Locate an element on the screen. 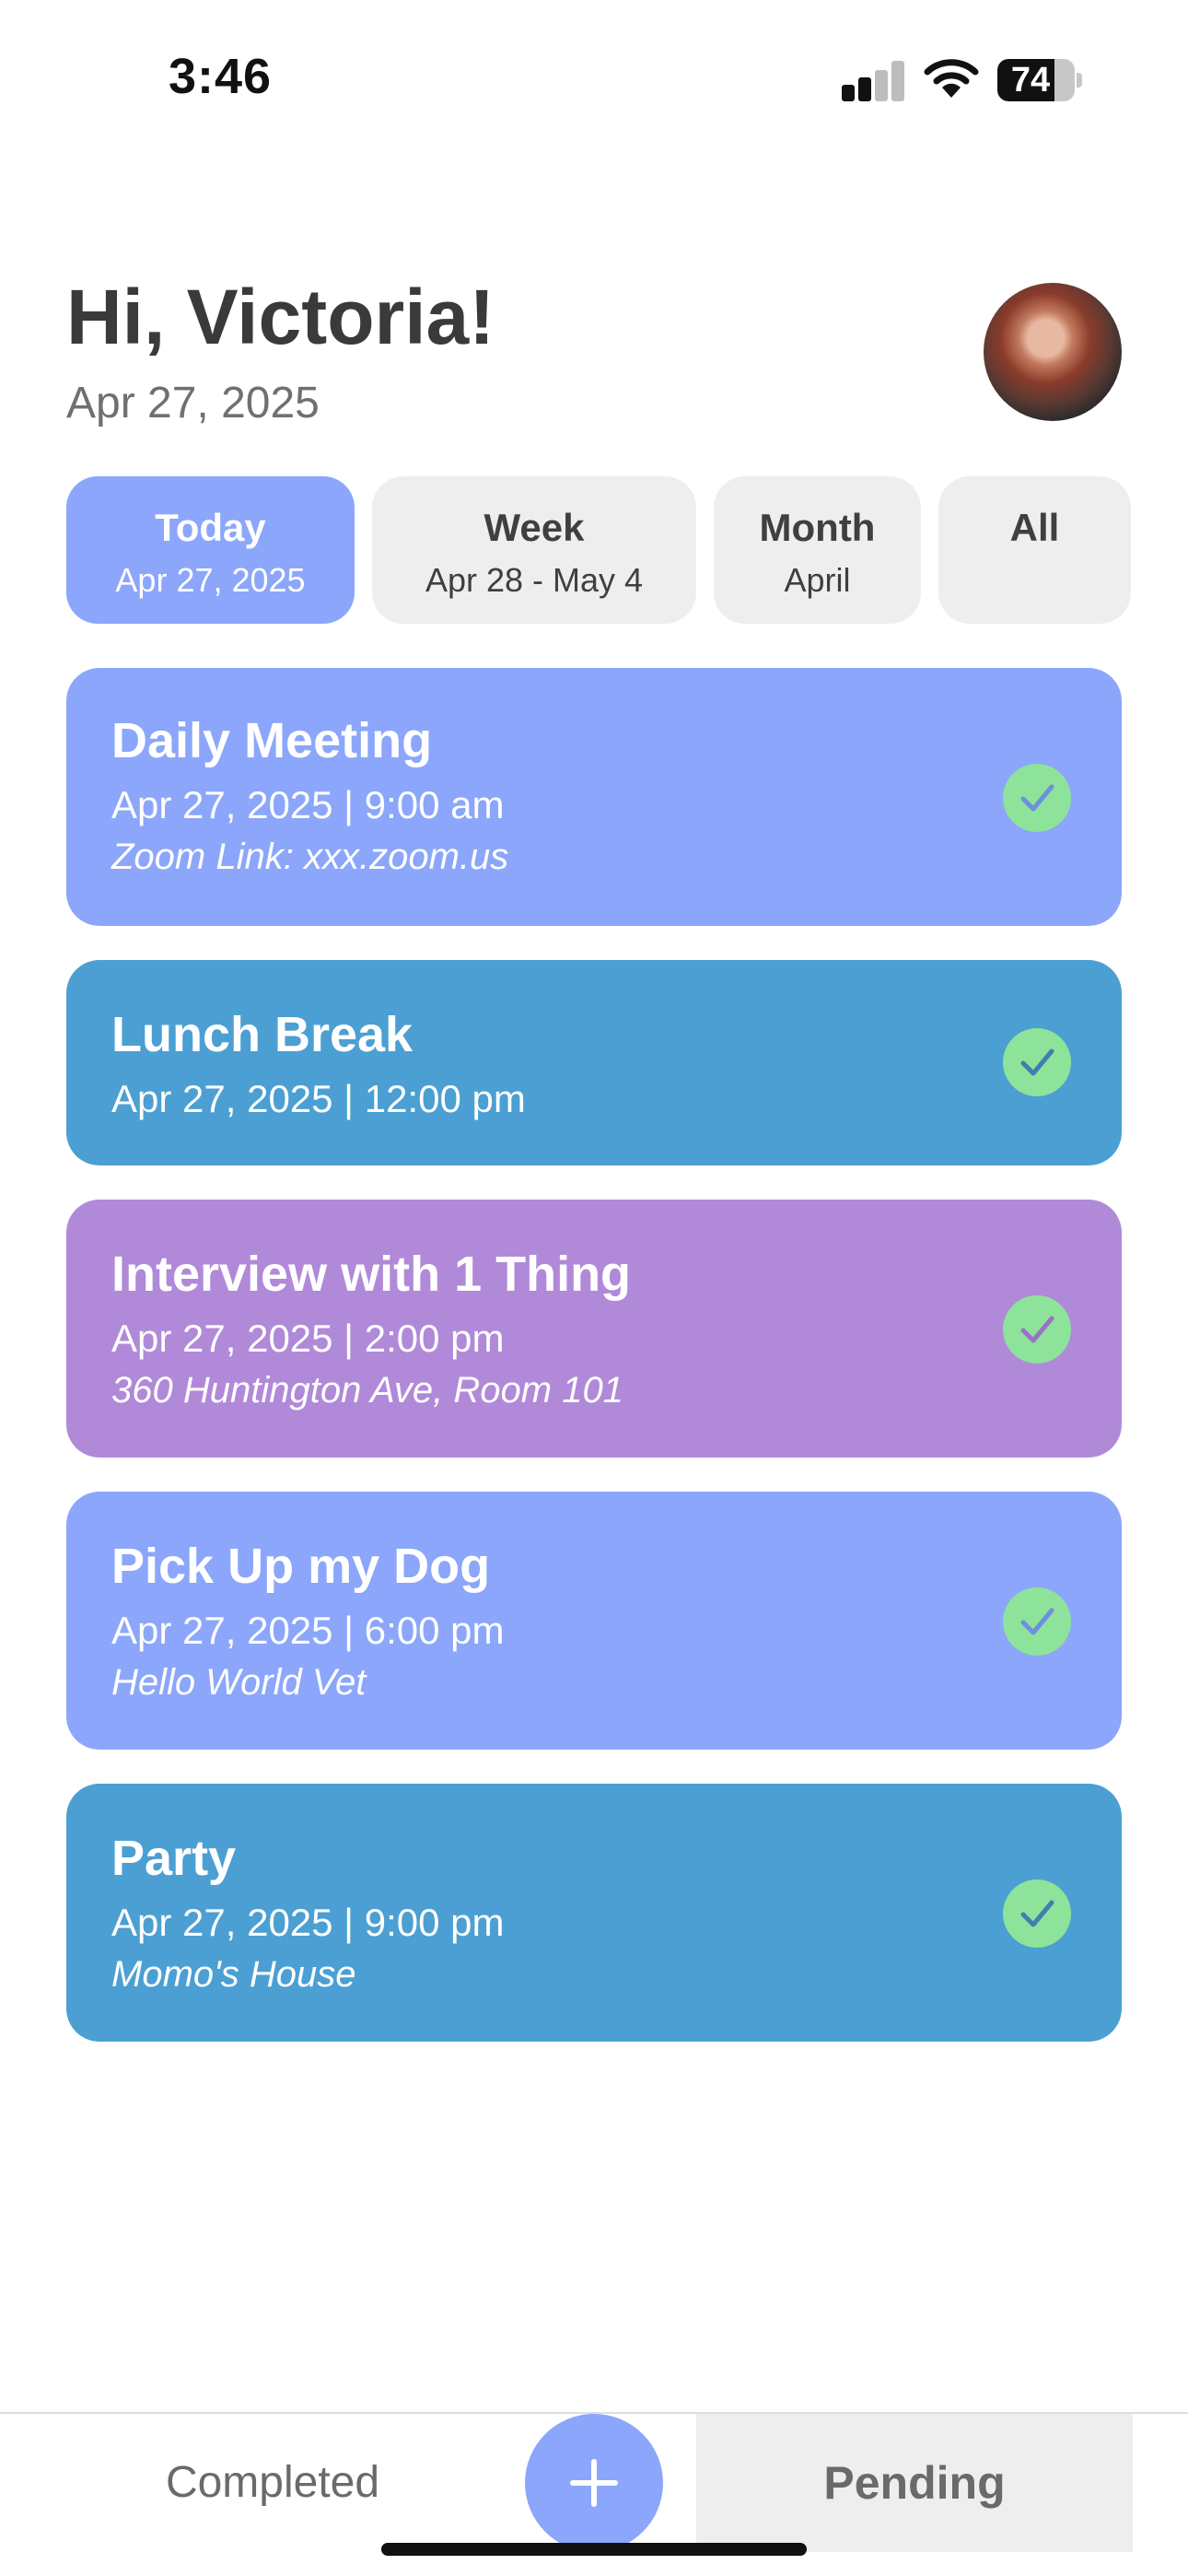 The width and height of the screenshot is (1188, 2576). task-title: Pick Up my Dog is located at coordinates (301, 1566).